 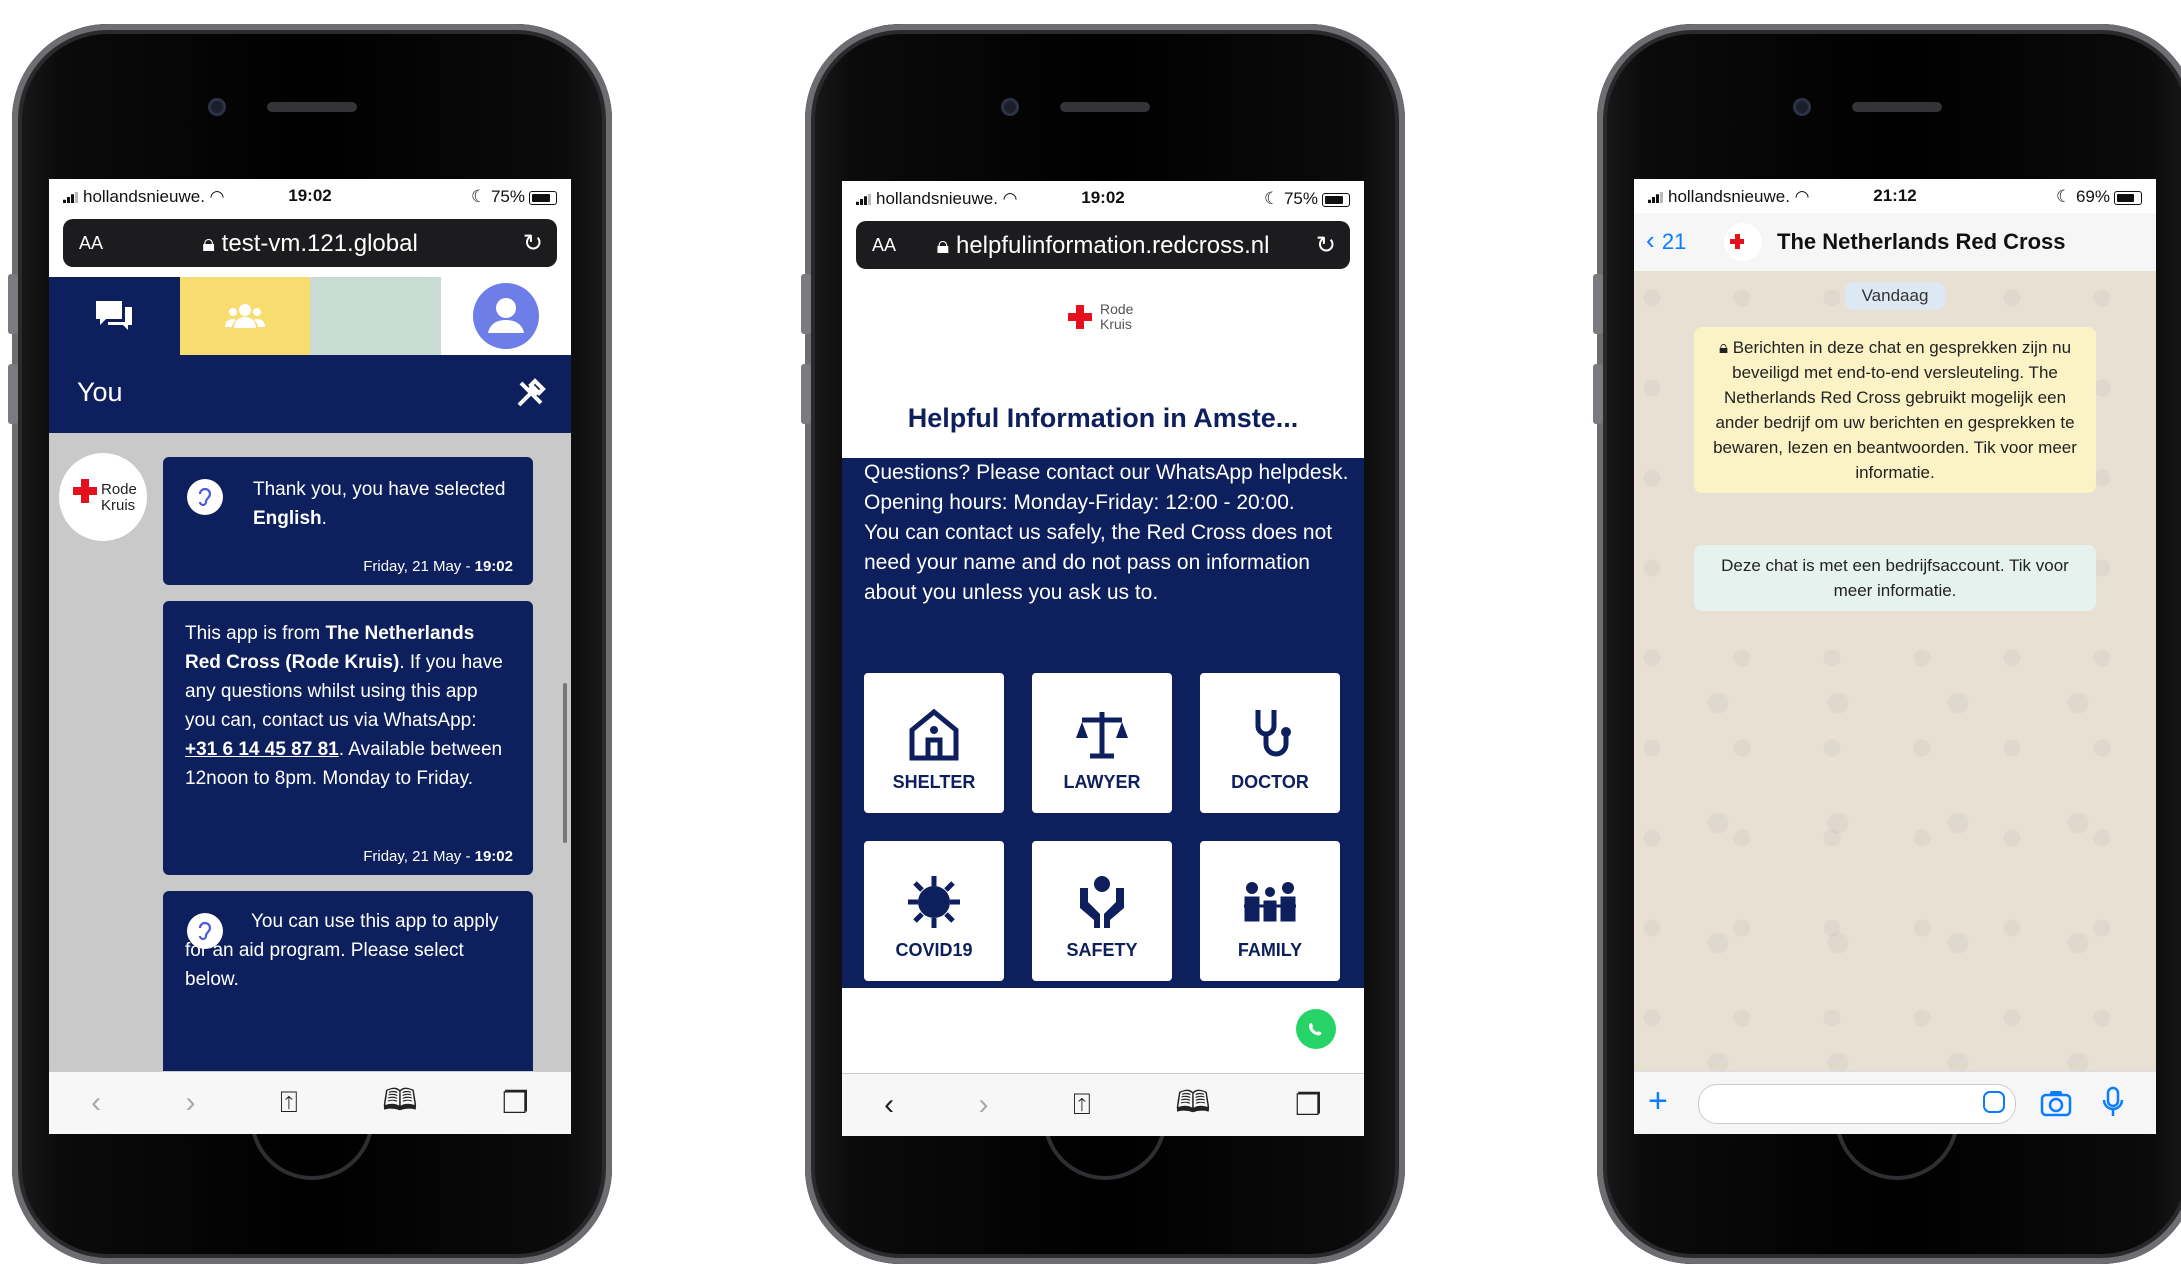 I want to click on unread-count: 21, so click(x=1674, y=241).